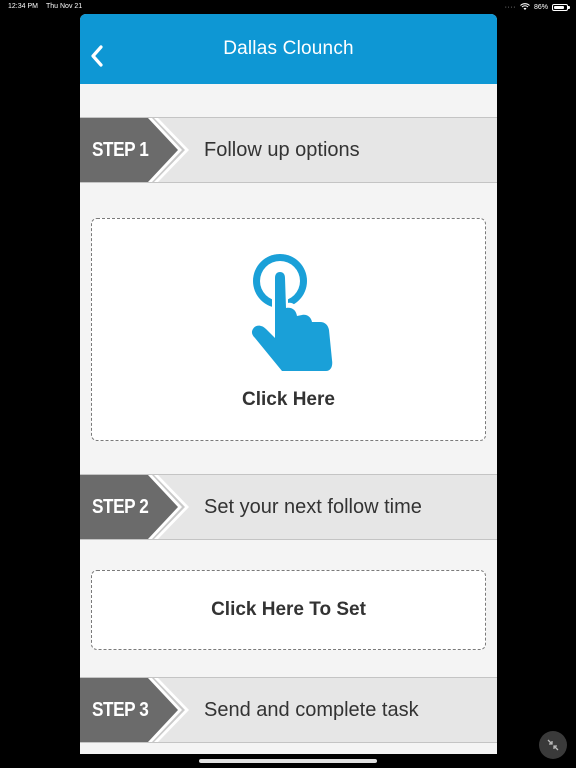 This screenshot has height=768, width=576. Describe the element at coordinates (288, 399) in the screenshot. I see `click-here-label: Click Here` at that location.